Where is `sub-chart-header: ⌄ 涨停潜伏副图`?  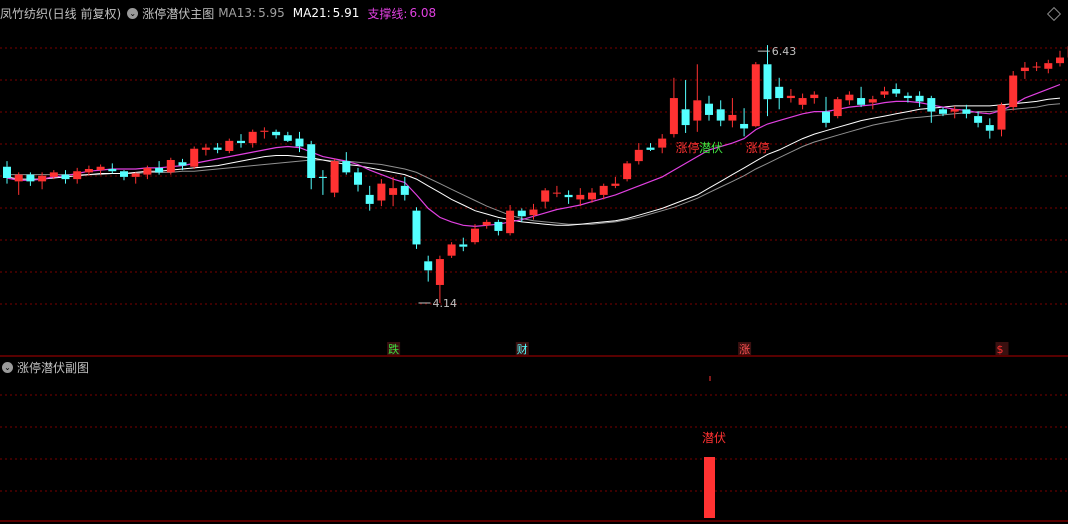 sub-chart-header: ⌄ 涨停潜伏副图 is located at coordinates (44, 367).